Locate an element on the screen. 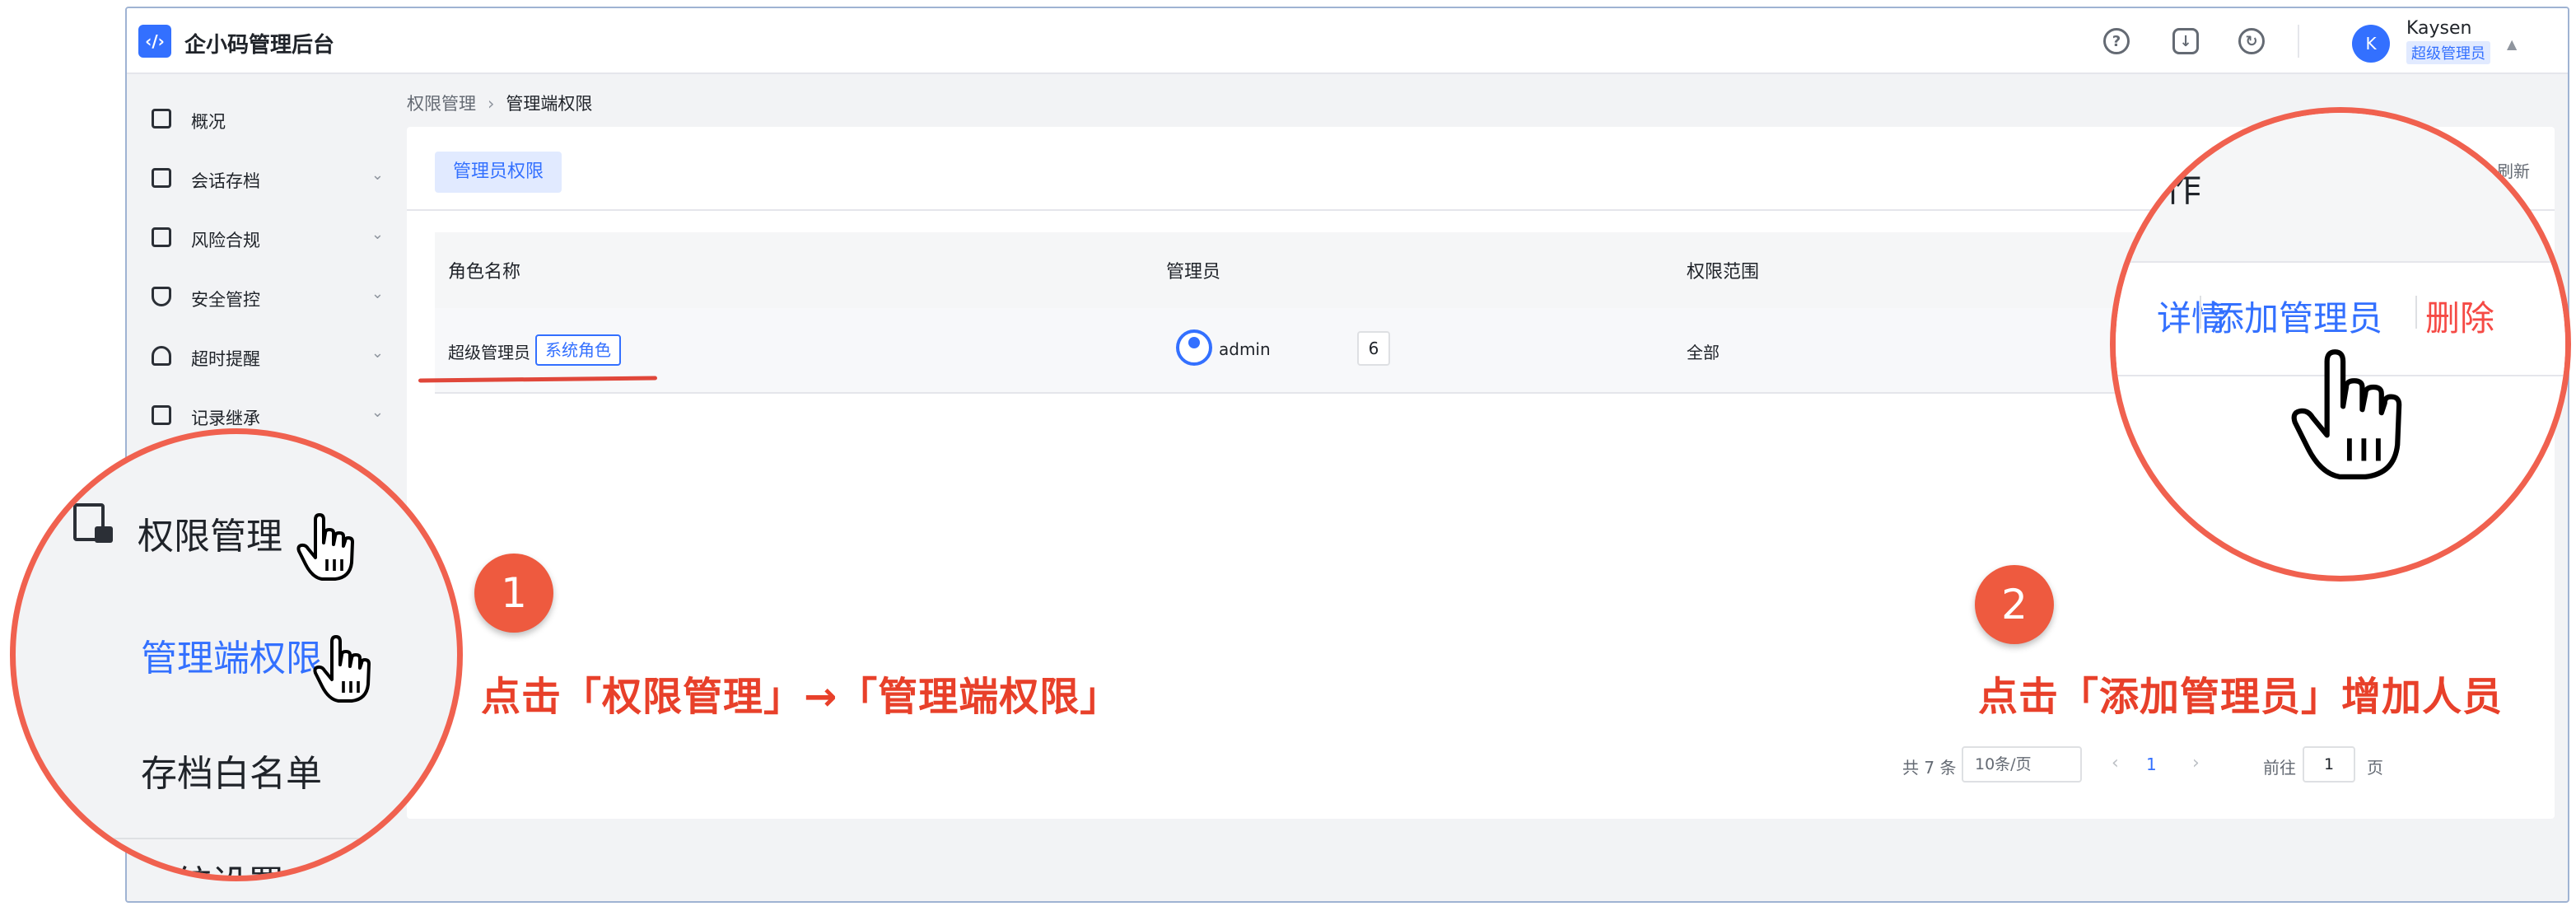  pagination-total: 共 7 条 is located at coordinates (1929, 768).